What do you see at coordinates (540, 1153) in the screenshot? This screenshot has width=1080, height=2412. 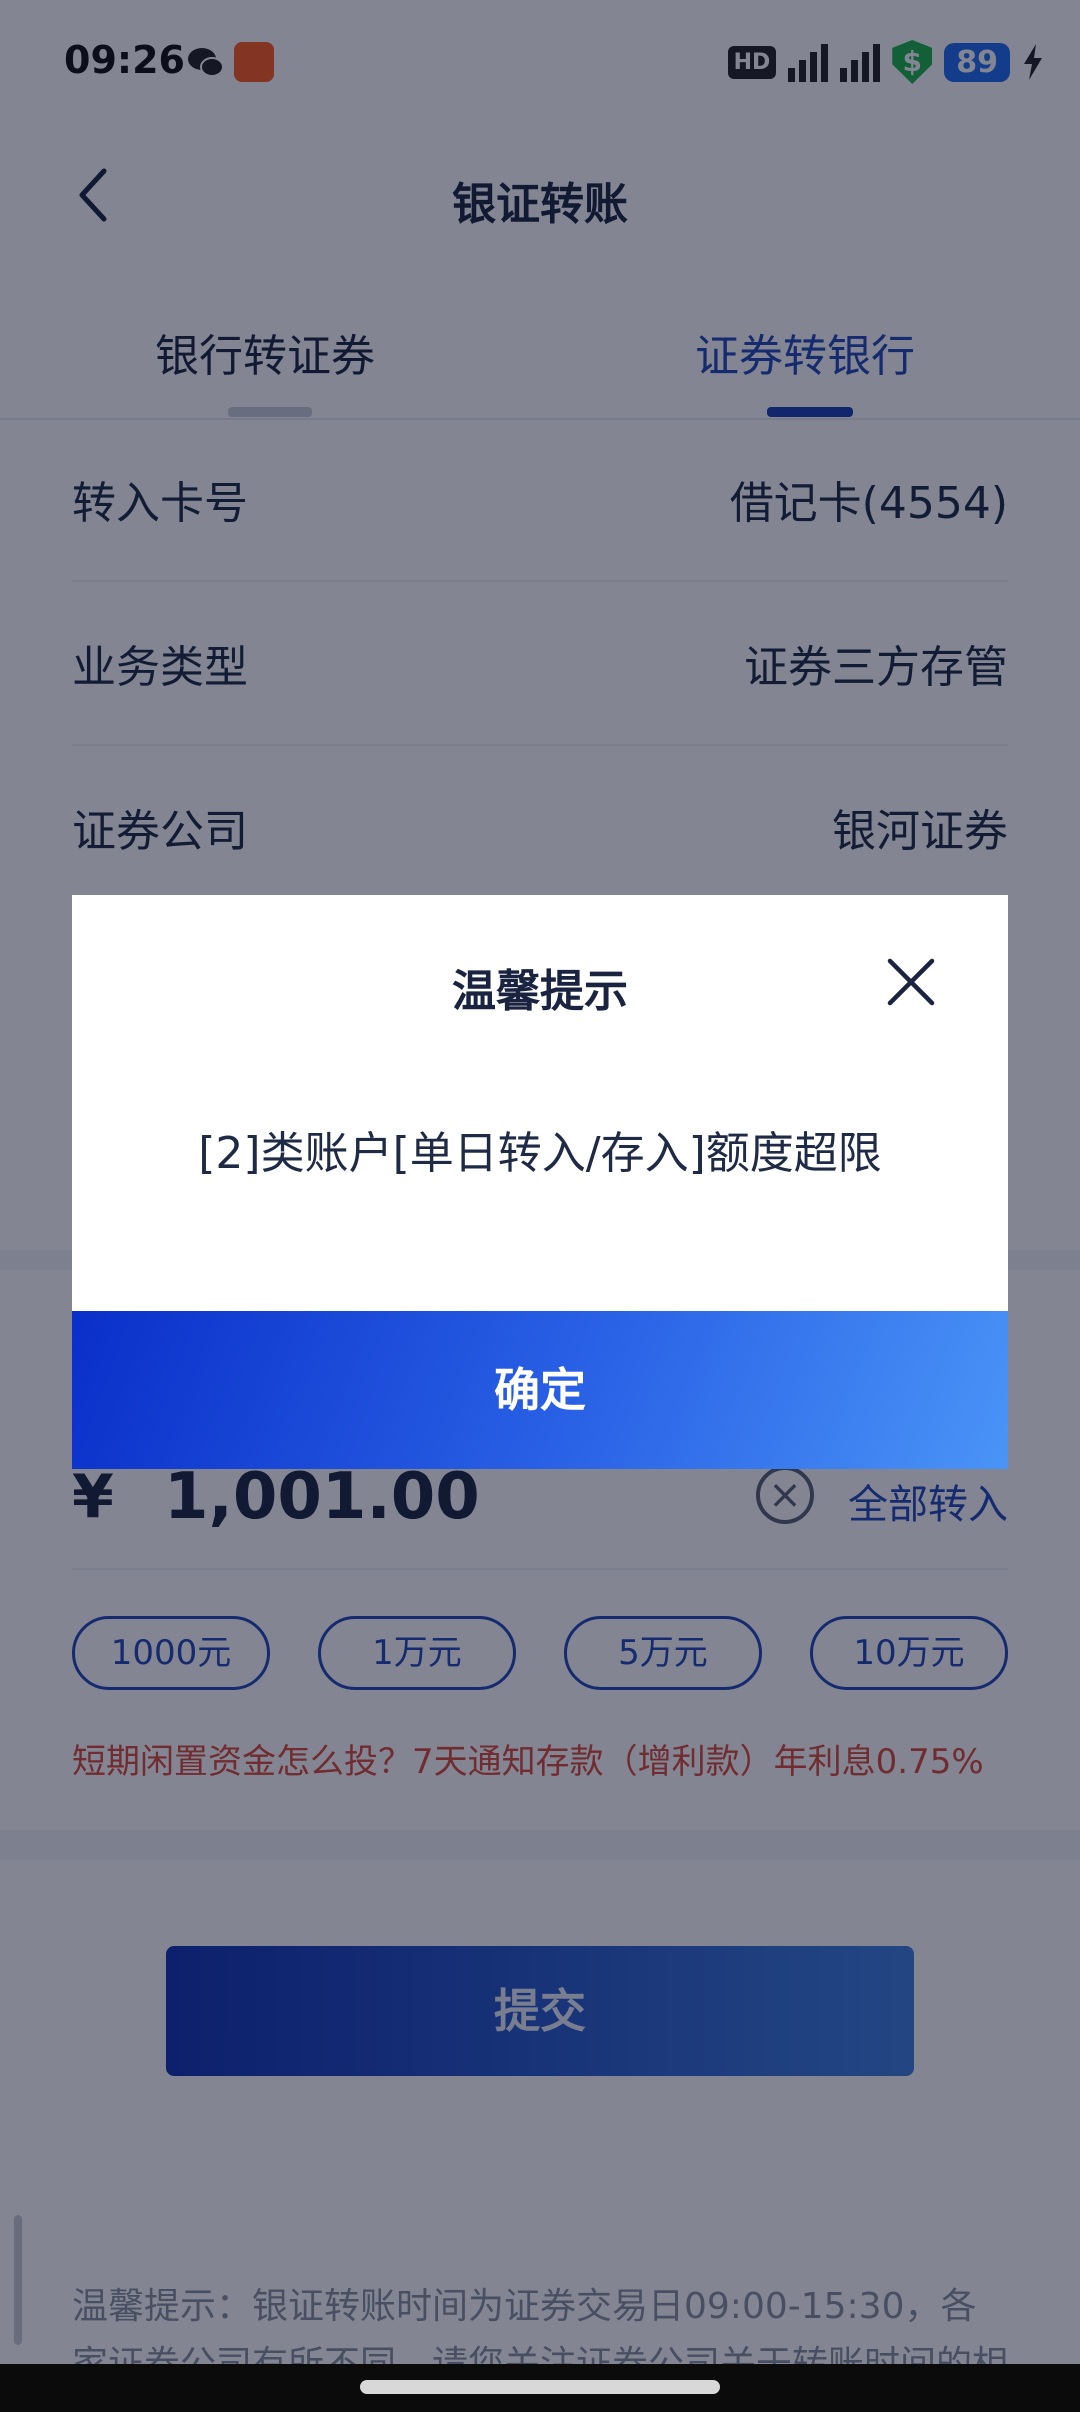 I see `dialog-message: [2]类账户[单日转入/存入]额度超限` at bounding box center [540, 1153].